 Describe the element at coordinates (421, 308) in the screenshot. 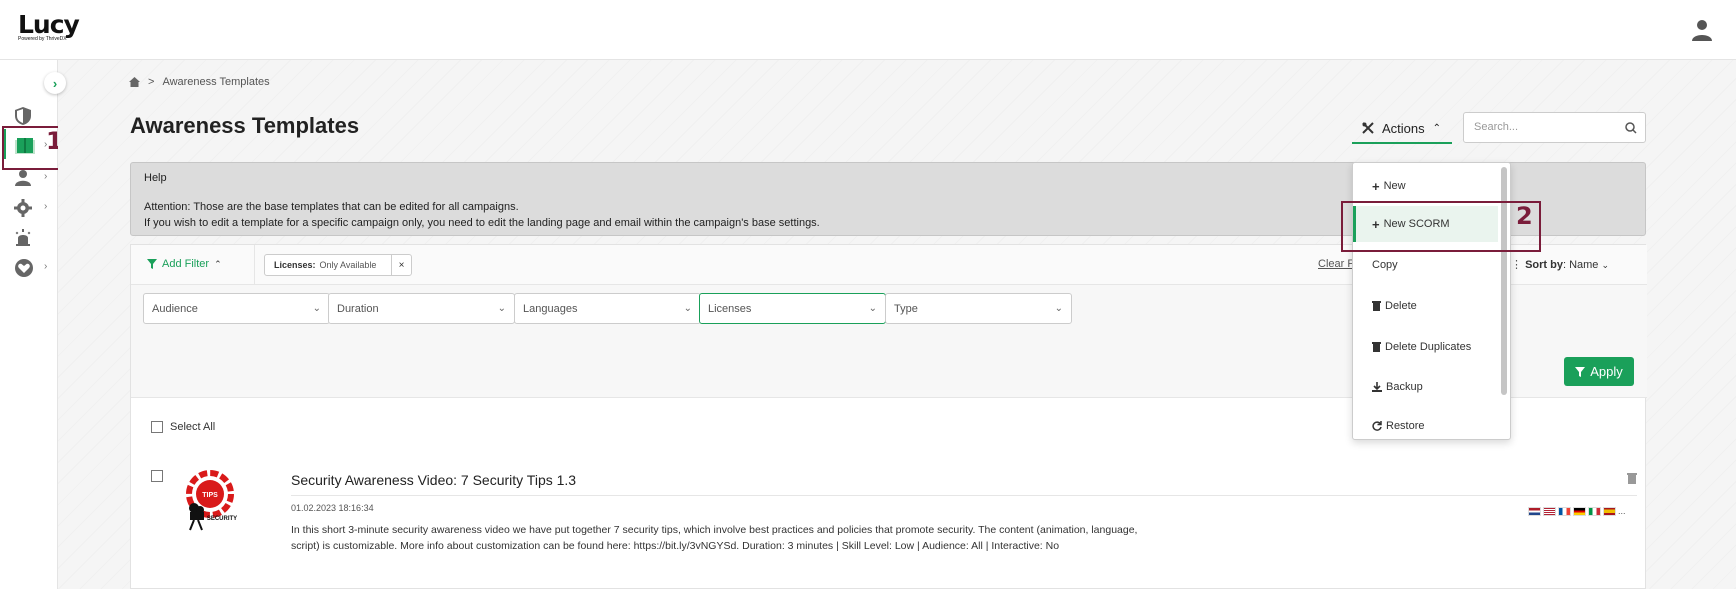

I see `duration-dropdown: Duration ⌄` at that location.